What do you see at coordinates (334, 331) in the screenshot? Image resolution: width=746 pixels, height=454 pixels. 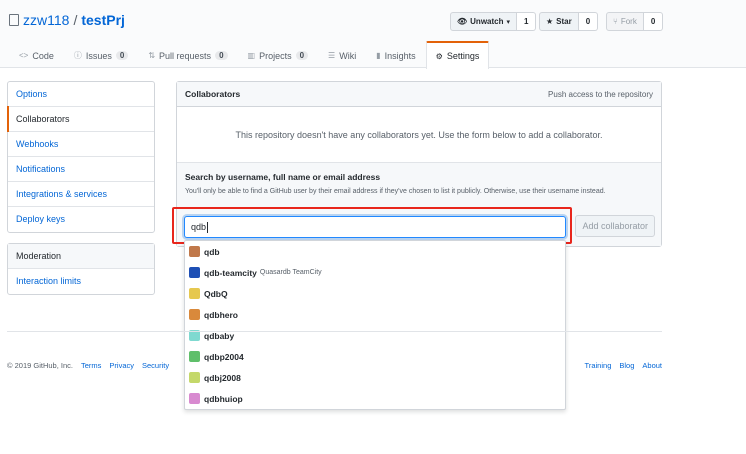 I see `footer-divider` at bounding box center [334, 331].